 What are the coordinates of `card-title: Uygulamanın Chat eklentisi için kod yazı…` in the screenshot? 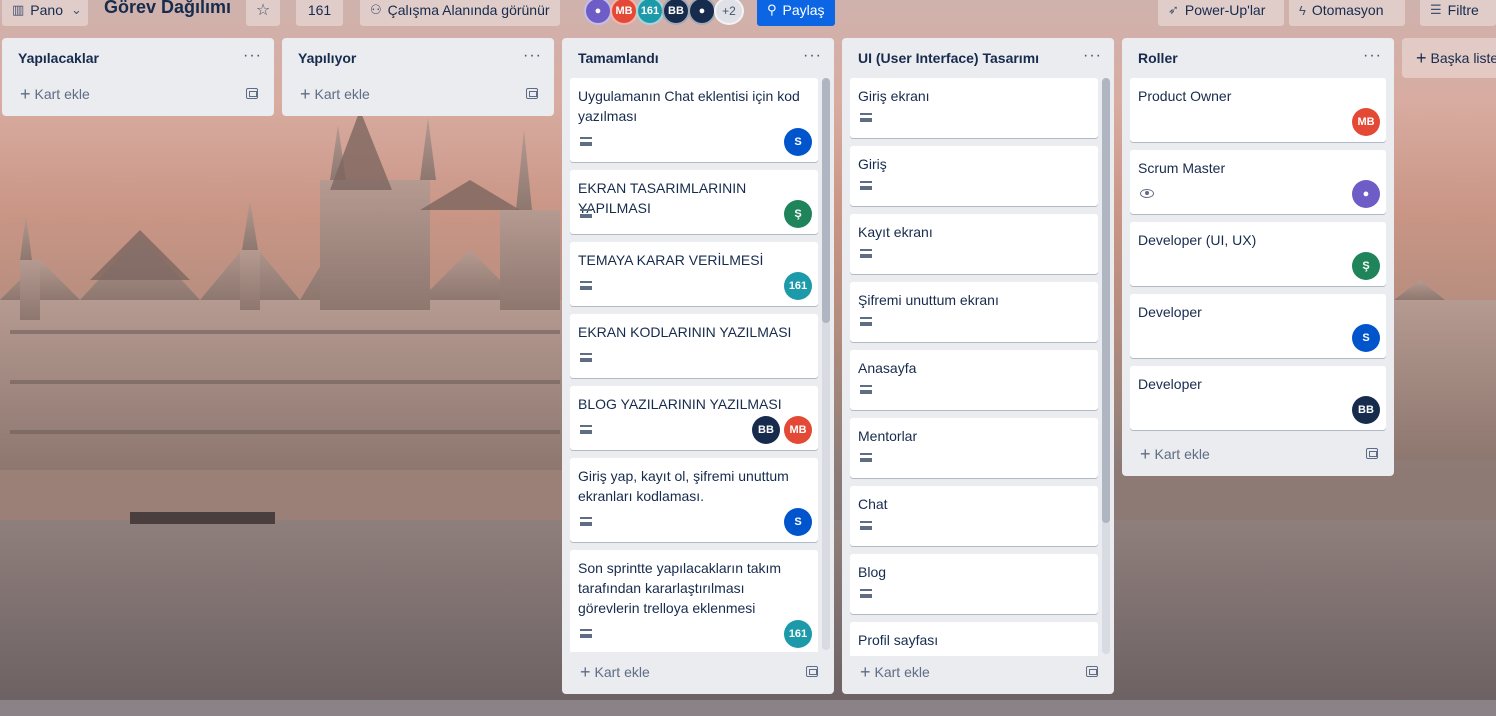 It's located at (689, 106).